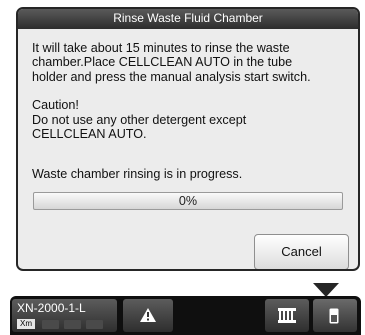  I want to click on rack-button, so click(287, 315).